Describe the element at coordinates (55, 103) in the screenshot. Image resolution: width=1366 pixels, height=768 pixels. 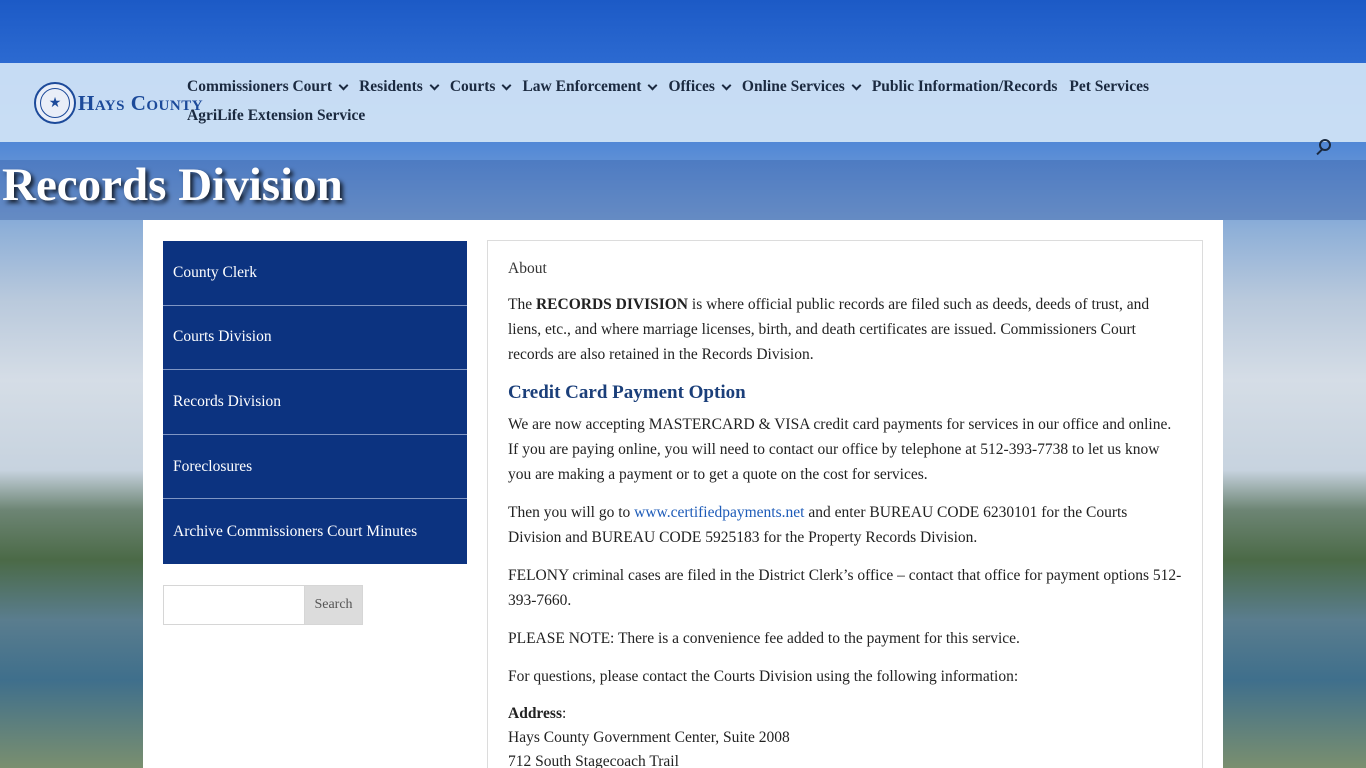
I see `county-seal-icon: ★` at that location.